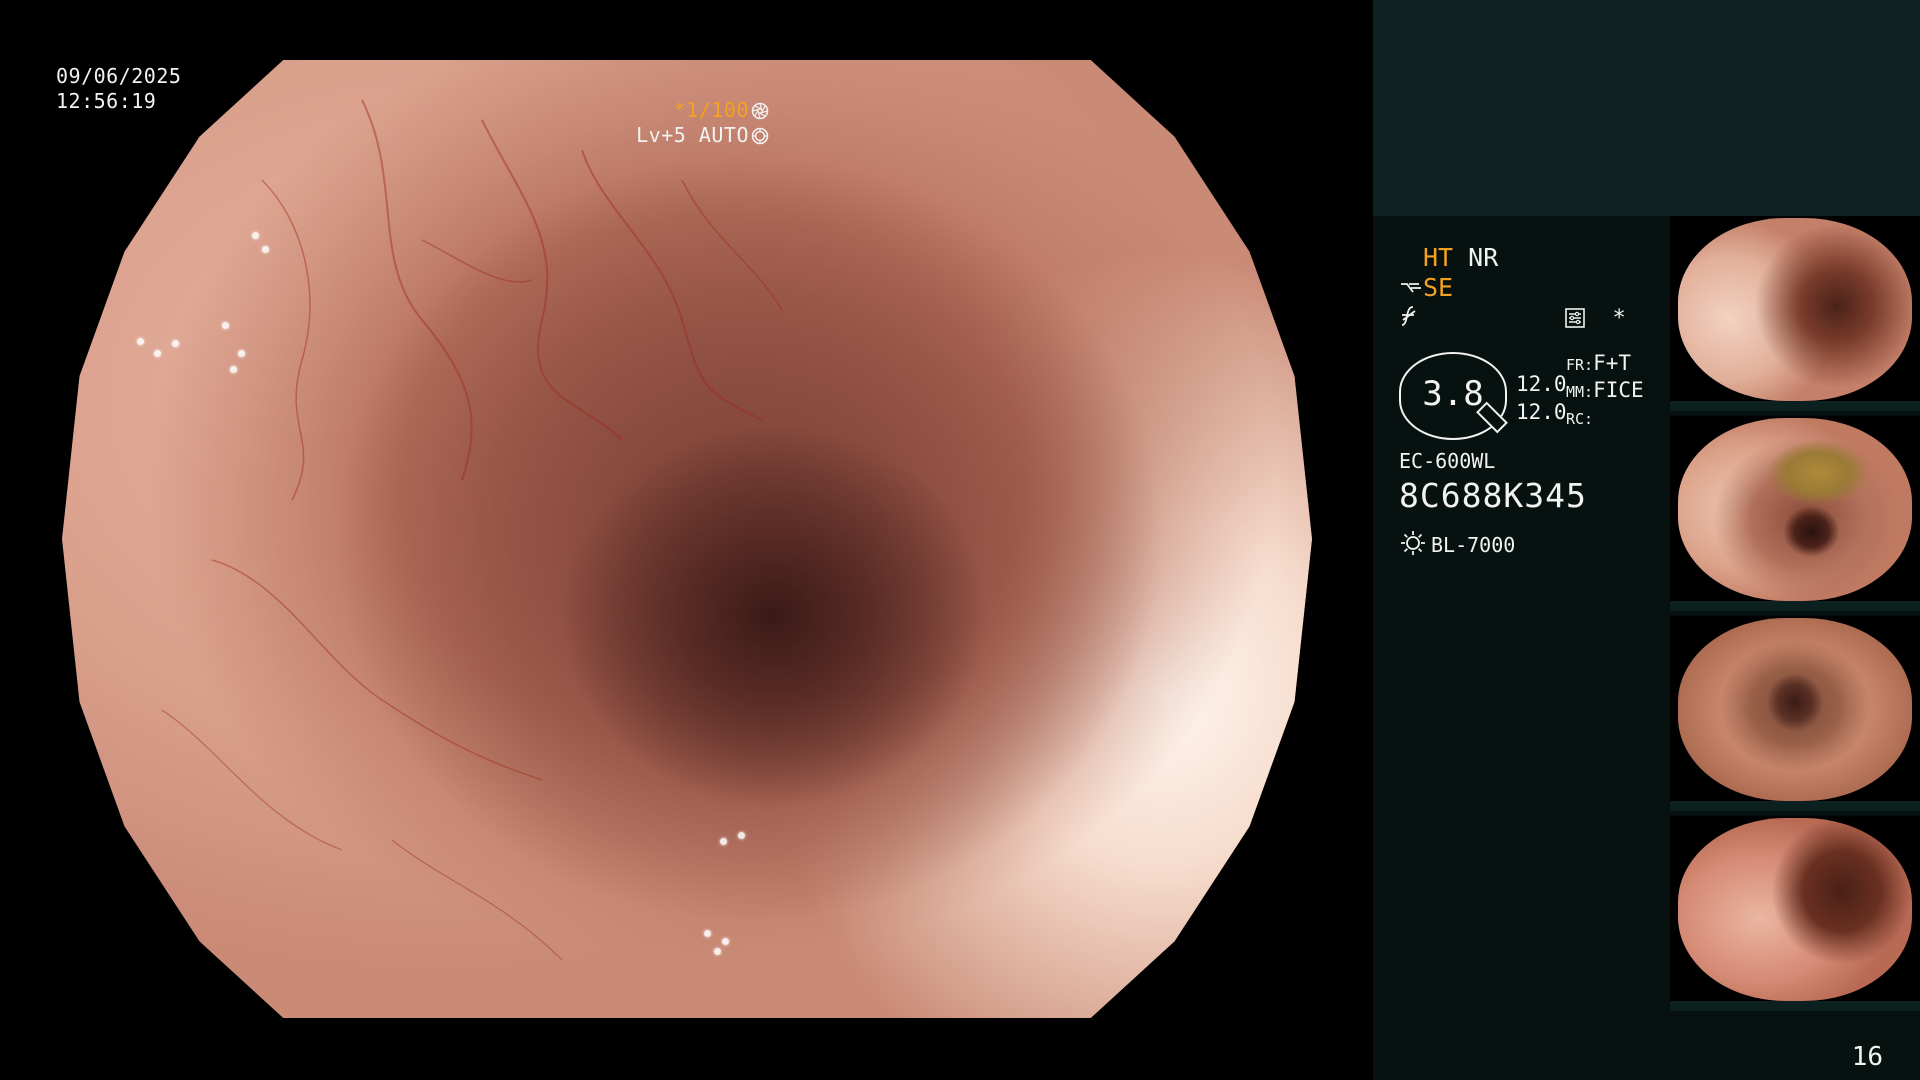  I want to click on zoom-indicator: 3.8, so click(1453, 396).